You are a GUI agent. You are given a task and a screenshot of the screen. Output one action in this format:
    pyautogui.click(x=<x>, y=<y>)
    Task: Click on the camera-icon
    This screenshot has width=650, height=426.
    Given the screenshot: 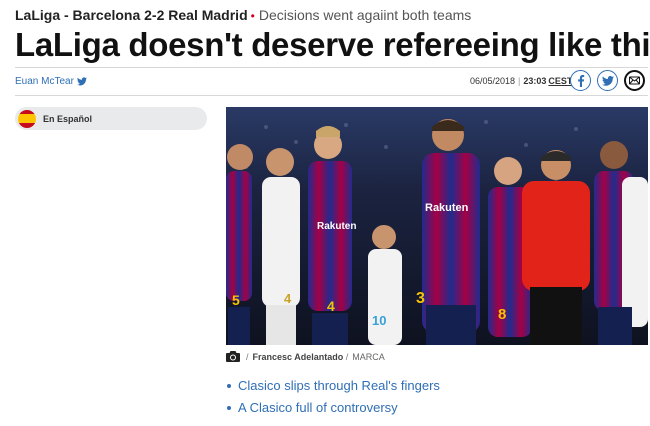 What is the action you would take?
    pyautogui.click(x=233, y=356)
    